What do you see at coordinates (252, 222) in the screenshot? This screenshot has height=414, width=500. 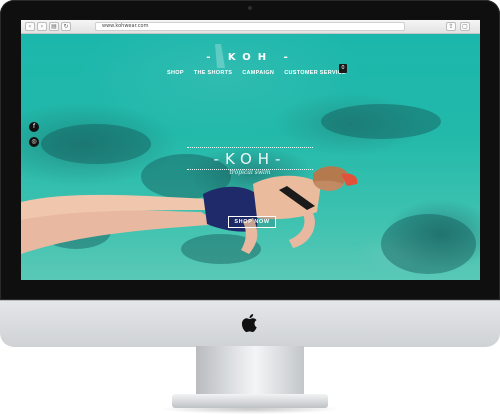 I see `shop-now-button: SHOP NOW` at bounding box center [252, 222].